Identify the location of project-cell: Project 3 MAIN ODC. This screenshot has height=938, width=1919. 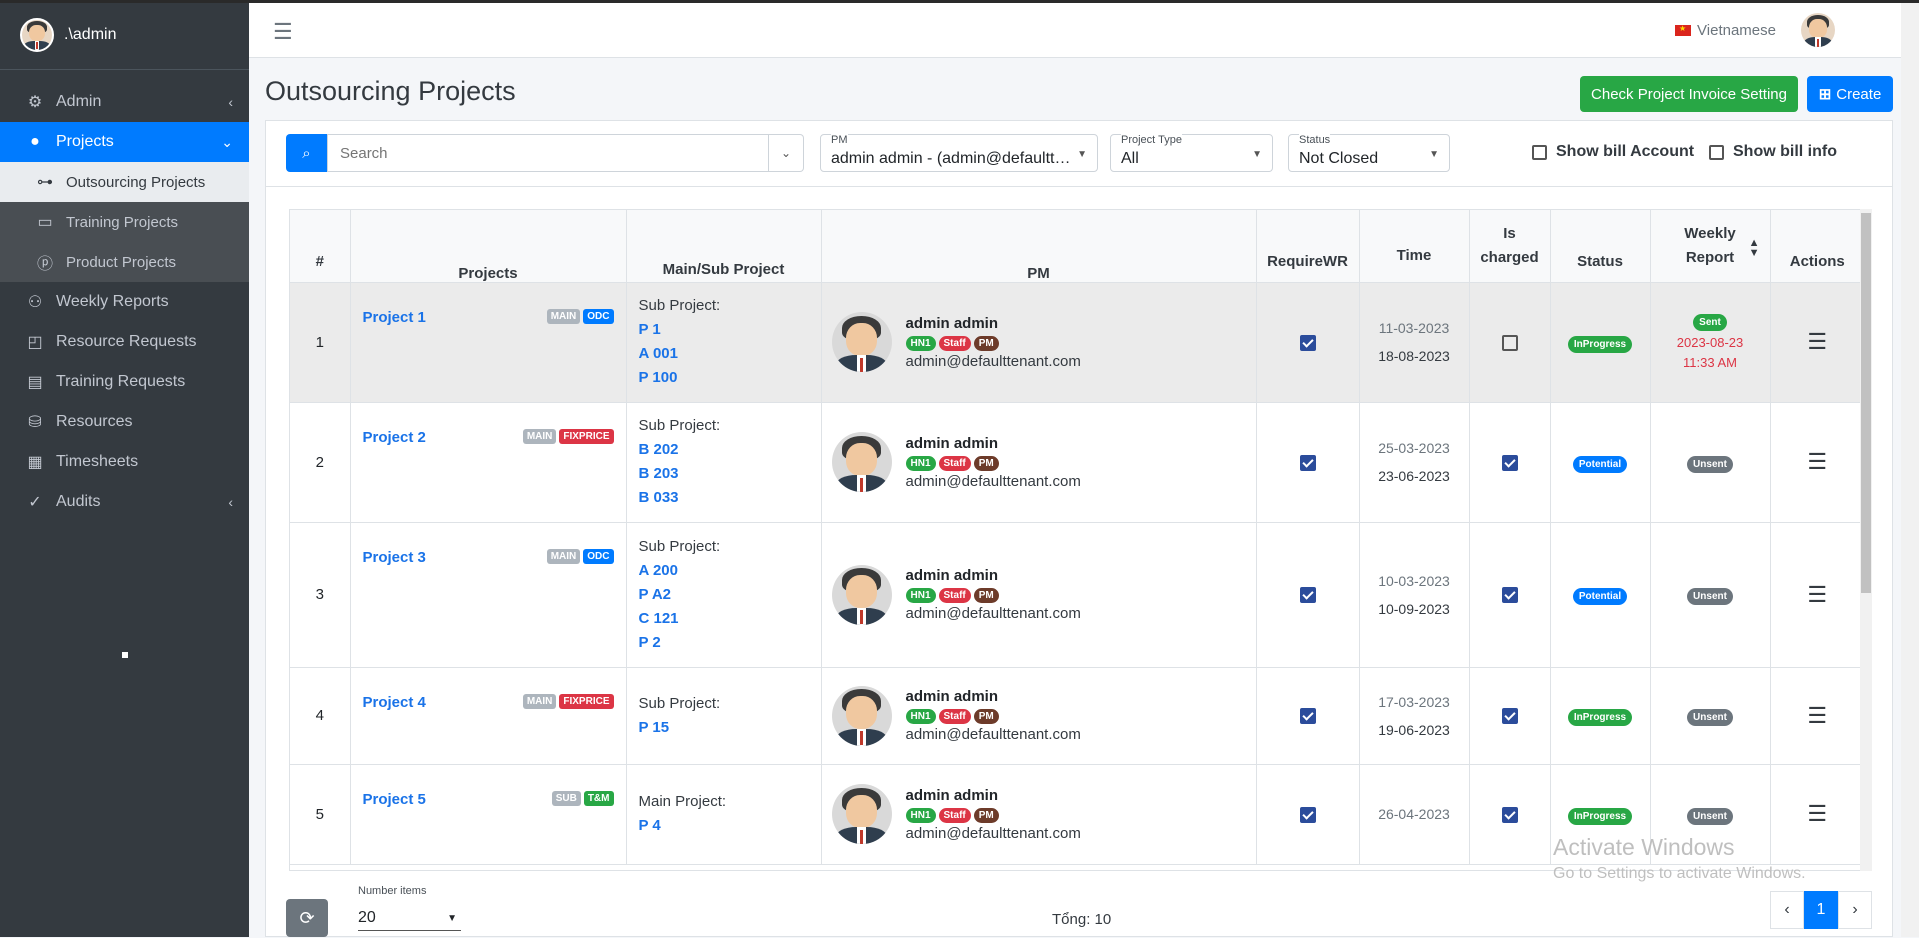
(488, 595).